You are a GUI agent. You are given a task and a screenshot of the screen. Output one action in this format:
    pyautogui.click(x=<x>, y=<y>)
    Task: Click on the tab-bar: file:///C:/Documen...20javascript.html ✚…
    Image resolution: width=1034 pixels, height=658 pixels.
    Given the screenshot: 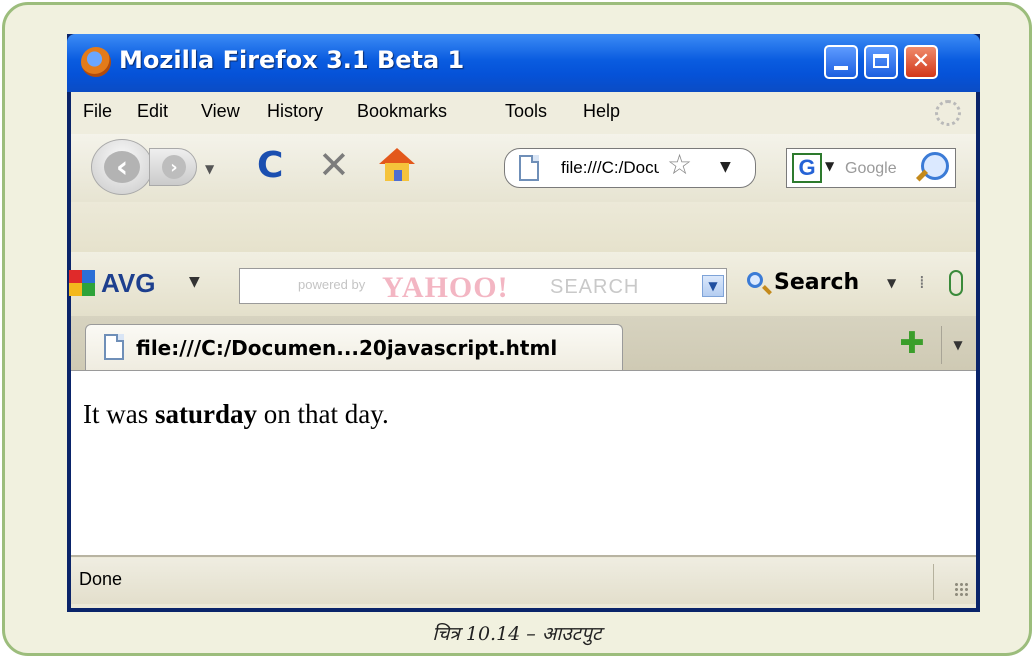 What is the action you would take?
    pyautogui.click(x=523, y=343)
    